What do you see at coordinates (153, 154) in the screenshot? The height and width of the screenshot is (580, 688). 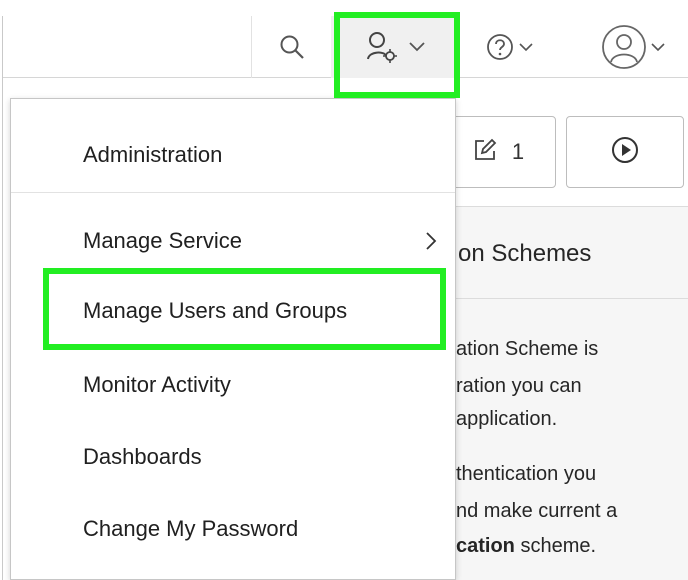 I see `menu-item-label: Administration` at bounding box center [153, 154].